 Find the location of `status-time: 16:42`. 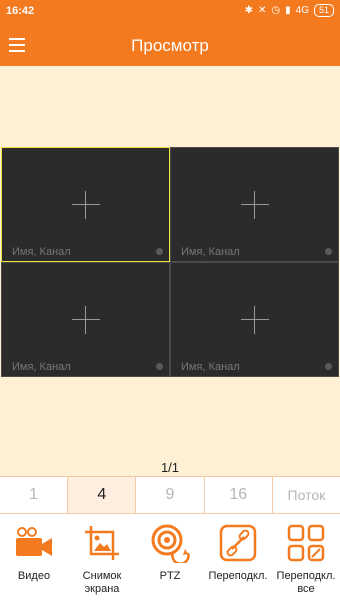

status-time: 16:42 is located at coordinates (20, 11).